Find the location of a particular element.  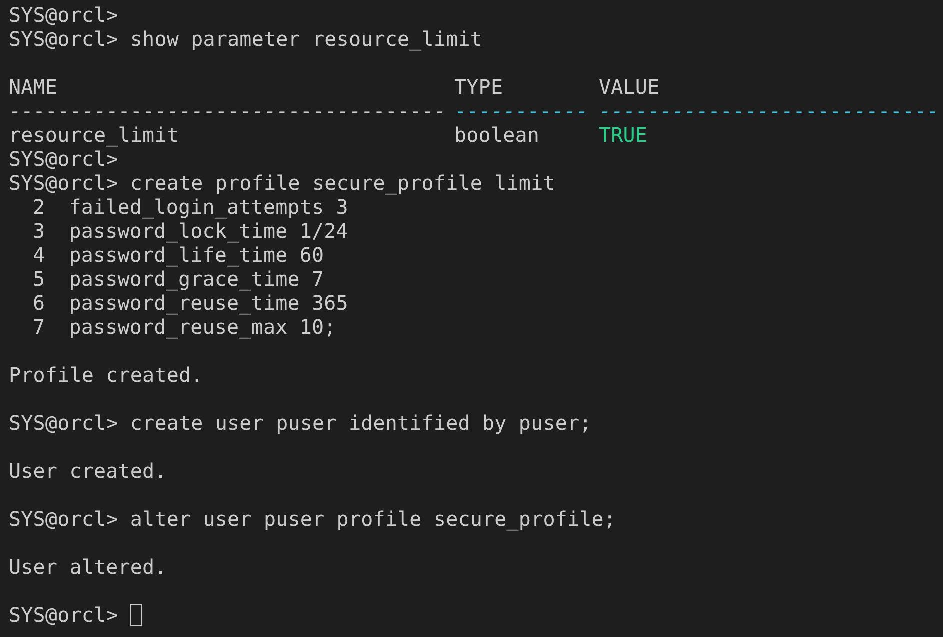

column-header: NAME is located at coordinates (33, 87).